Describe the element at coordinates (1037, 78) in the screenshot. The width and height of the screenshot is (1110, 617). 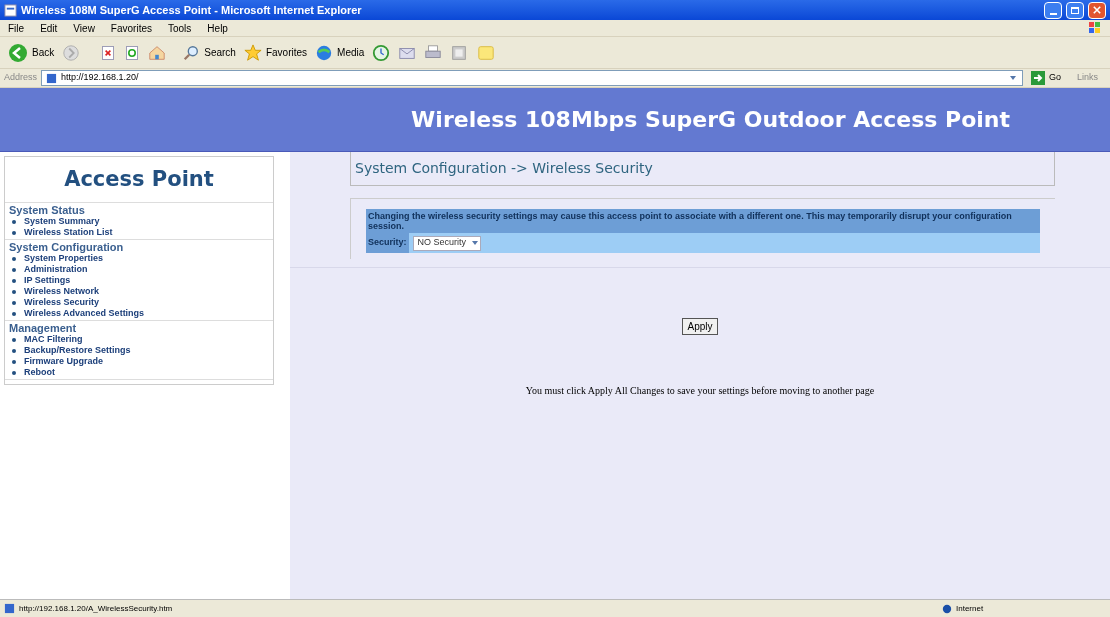
I see `go-arrow-icon` at that location.